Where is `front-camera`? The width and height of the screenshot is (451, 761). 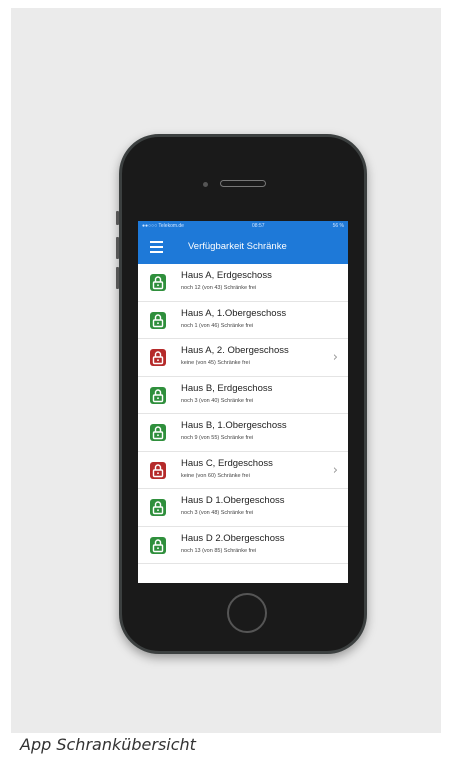 front-camera is located at coordinates (205, 184).